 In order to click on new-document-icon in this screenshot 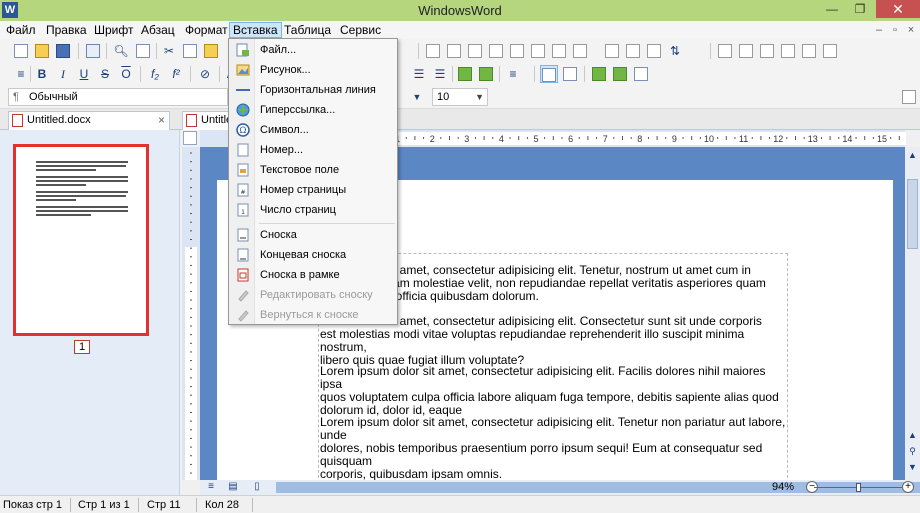, I will do `click(21, 51)`.